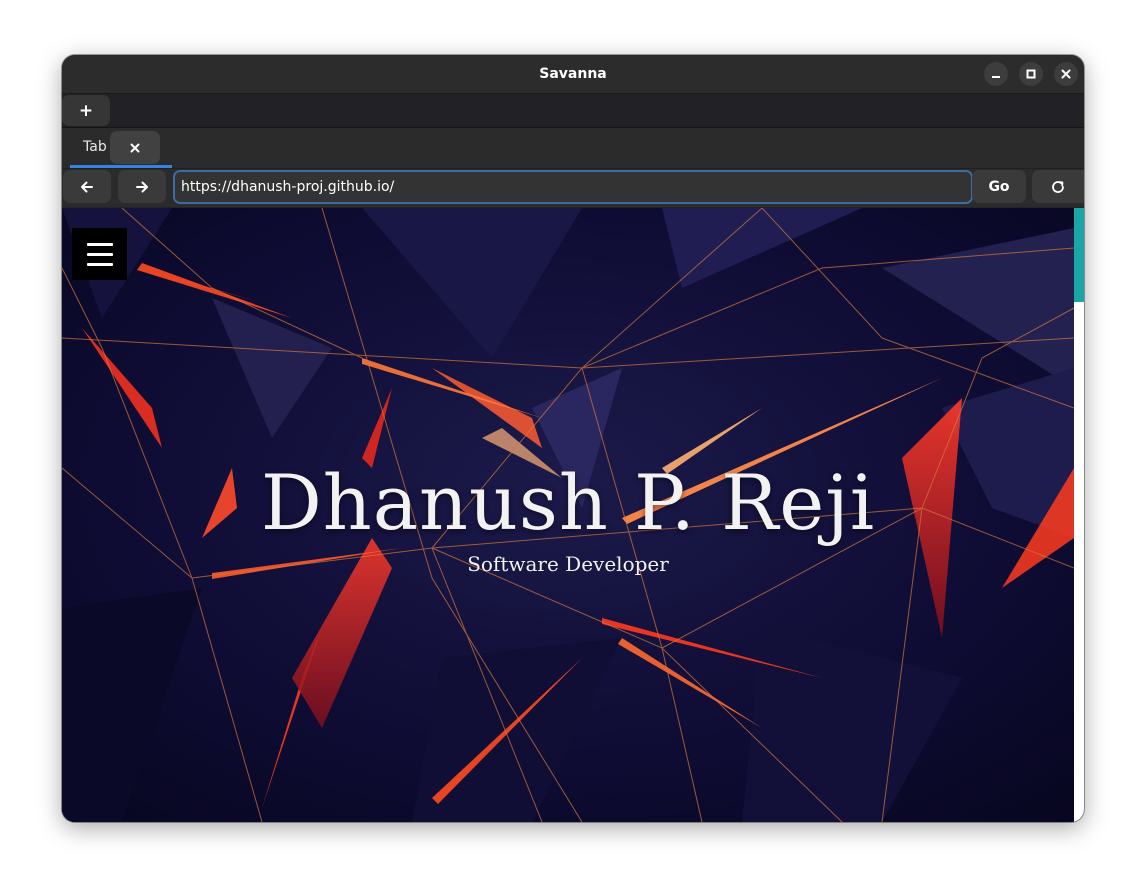 The width and height of the screenshot is (1146, 890). I want to click on arrow-left-icon, so click(87, 186).